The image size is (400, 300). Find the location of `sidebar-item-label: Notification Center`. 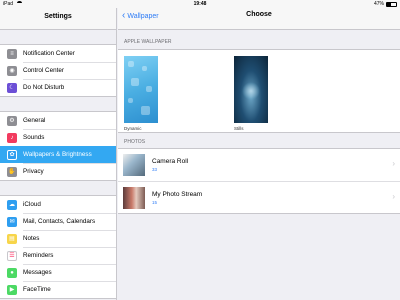

sidebar-item-label: Notification Center is located at coordinates (49, 53).